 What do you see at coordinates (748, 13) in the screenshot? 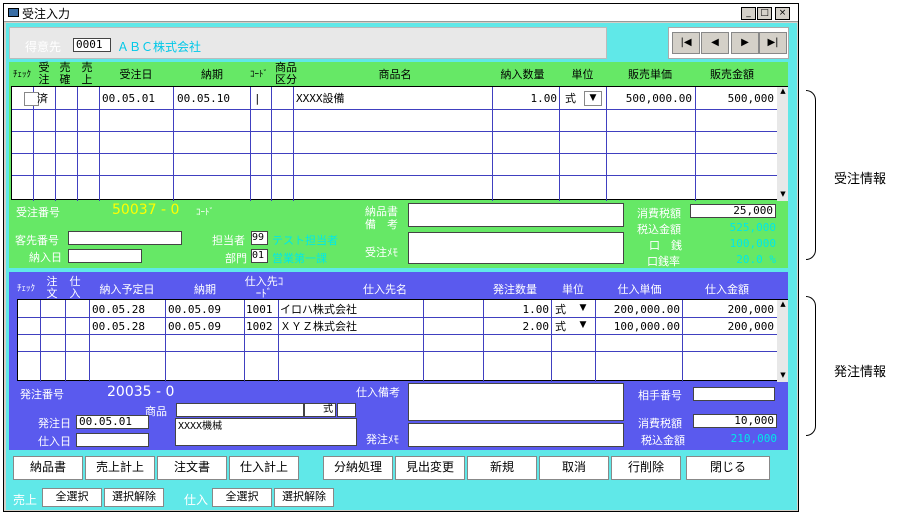
I see `minimize-button: _` at bounding box center [748, 13].